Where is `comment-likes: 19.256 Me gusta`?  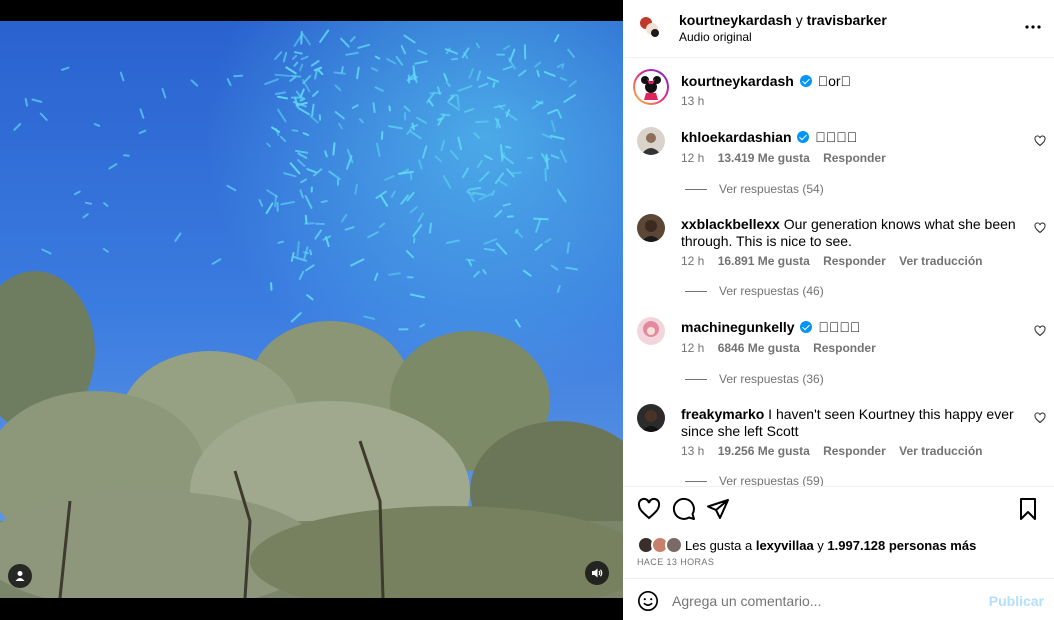
comment-likes: 19.256 Me gusta is located at coordinates (764, 451).